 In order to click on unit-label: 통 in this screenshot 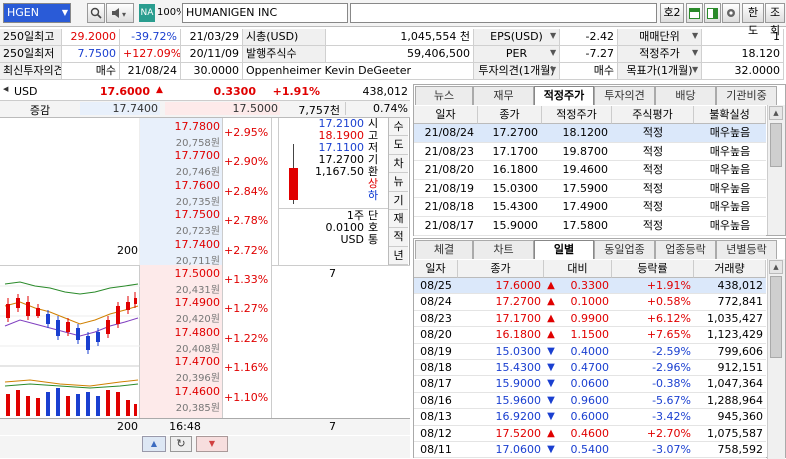, I will do `click(373, 240)`.